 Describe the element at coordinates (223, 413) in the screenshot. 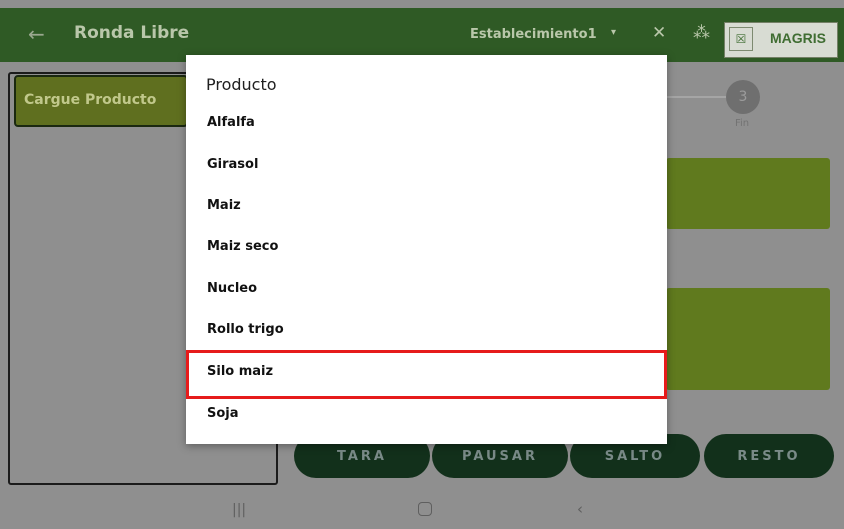

I see `option-label: Soja` at that location.